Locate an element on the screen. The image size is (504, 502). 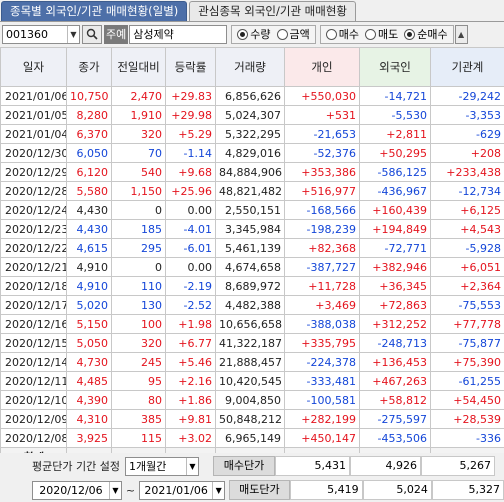
chevron-up-icon: ▲ is located at coordinates (461, 34).